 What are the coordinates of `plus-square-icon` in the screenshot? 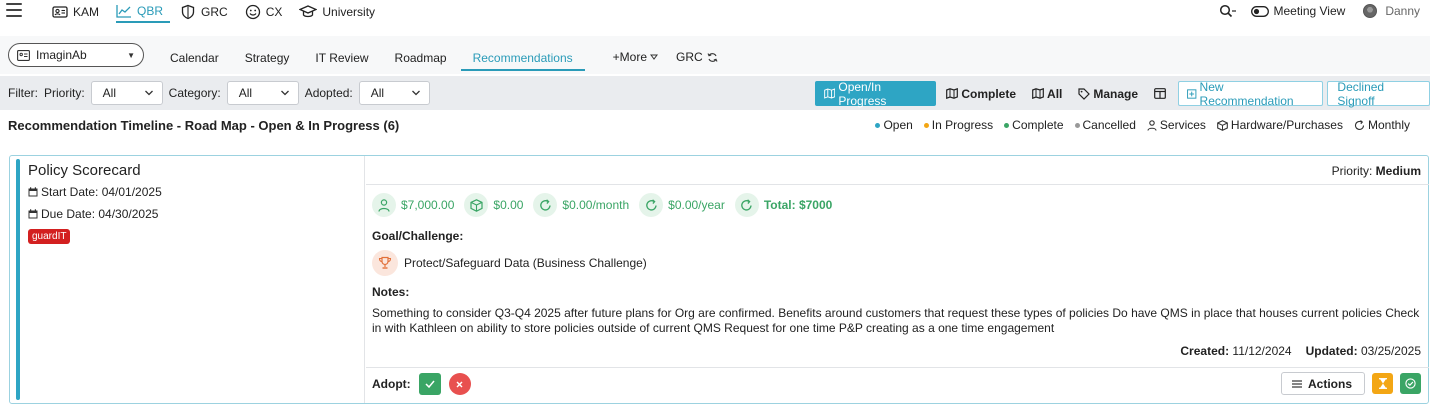 It's located at (1192, 93).